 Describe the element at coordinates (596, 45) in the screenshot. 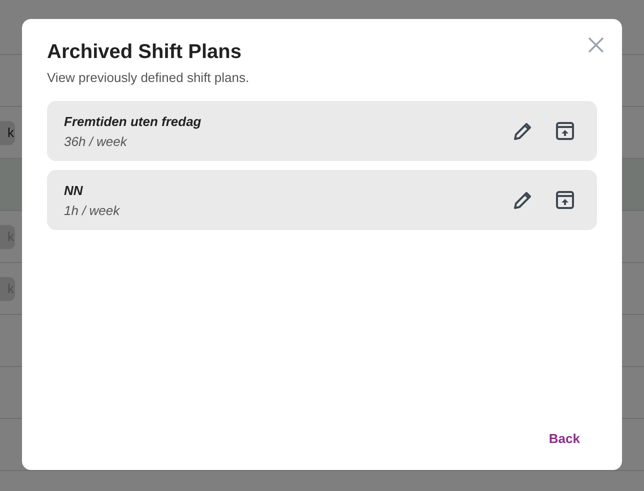

I see `close-icon` at that location.